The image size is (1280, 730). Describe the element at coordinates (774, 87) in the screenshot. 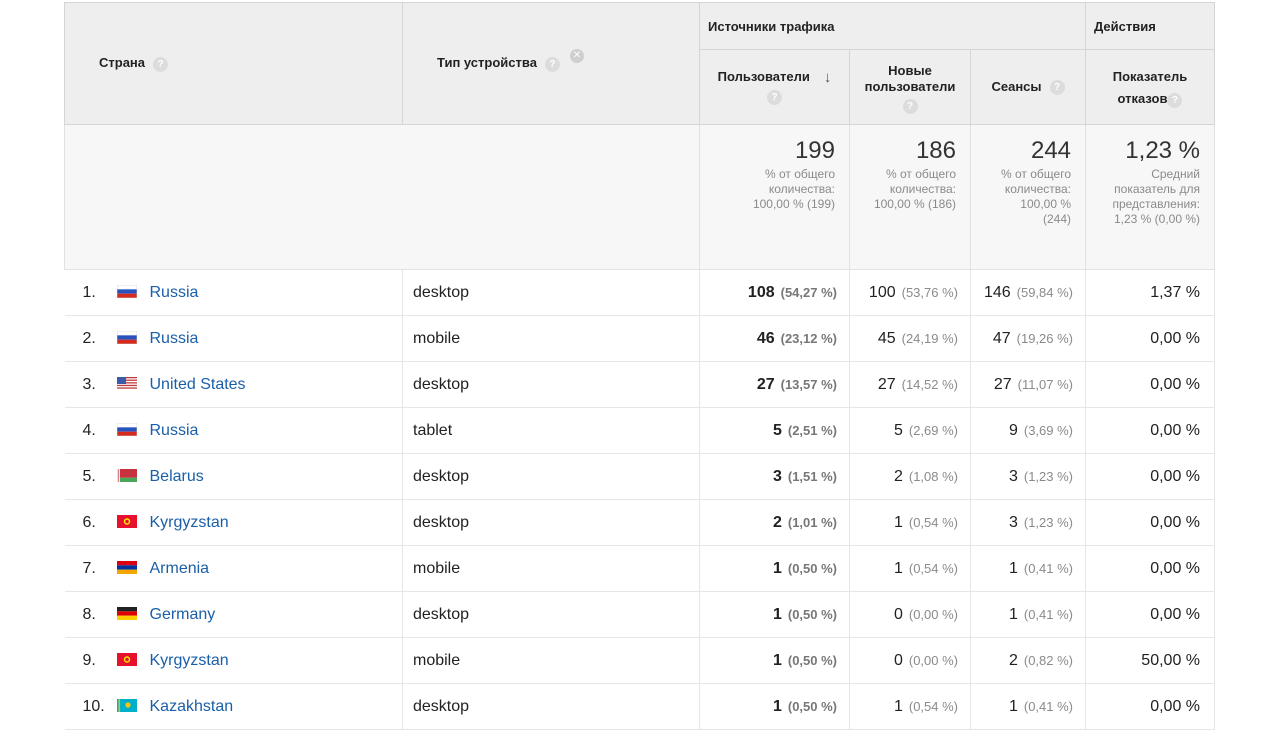

I see `header-users: Пользователи ↓ ?` at that location.